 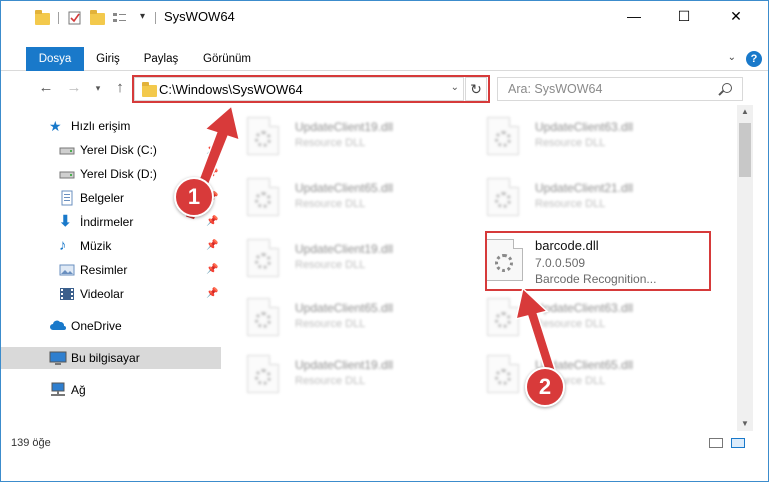 I want to click on properties-icon, so click(x=75, y=18).